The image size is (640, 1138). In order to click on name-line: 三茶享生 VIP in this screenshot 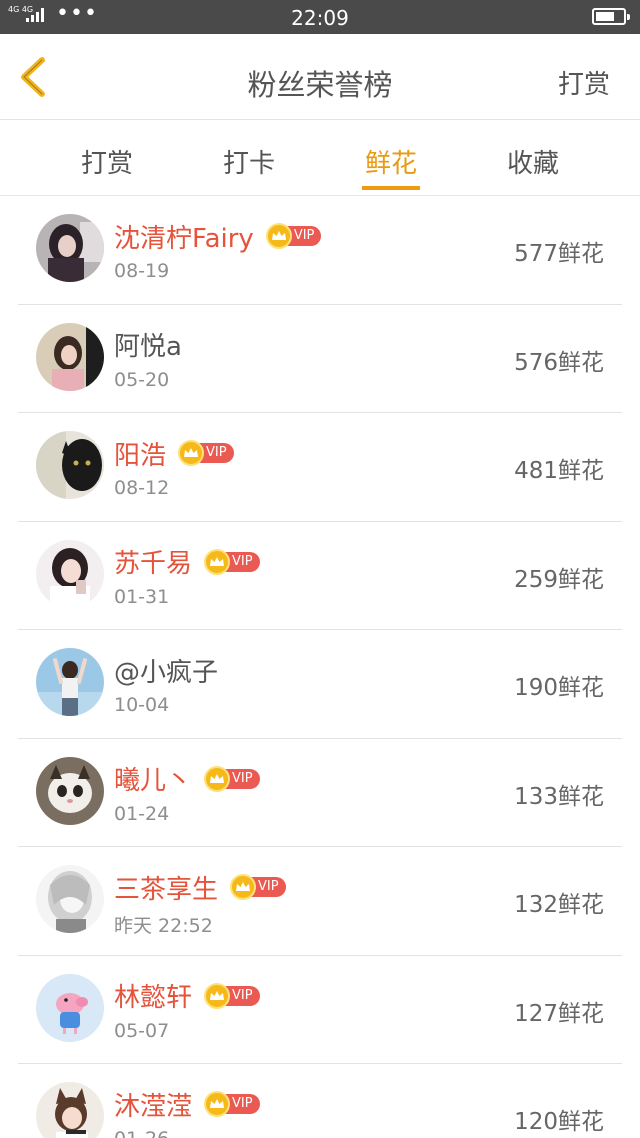, I will do `click(200, 887)`.